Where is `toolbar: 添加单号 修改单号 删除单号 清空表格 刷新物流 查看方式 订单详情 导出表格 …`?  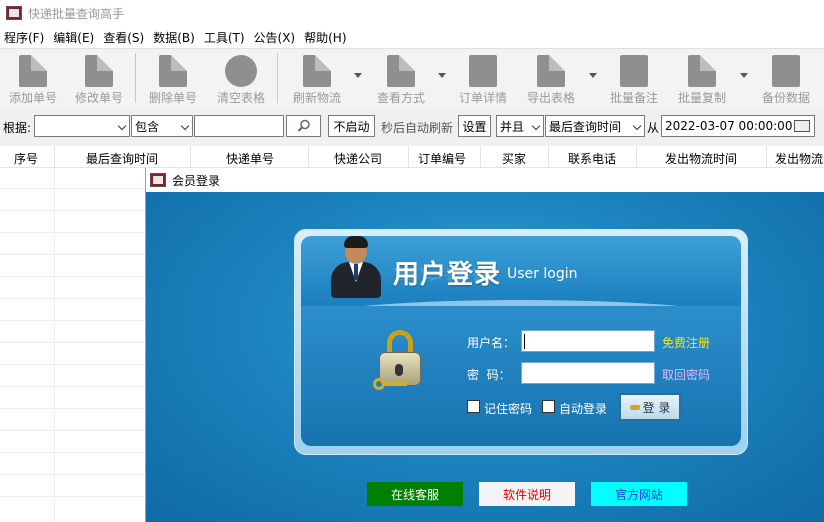 toolbar: 添加单号 修改单号 删除单号 清空表格 刷新物流 查看方式 订单详情 导出表格 … is located at coordinates (412, 79).